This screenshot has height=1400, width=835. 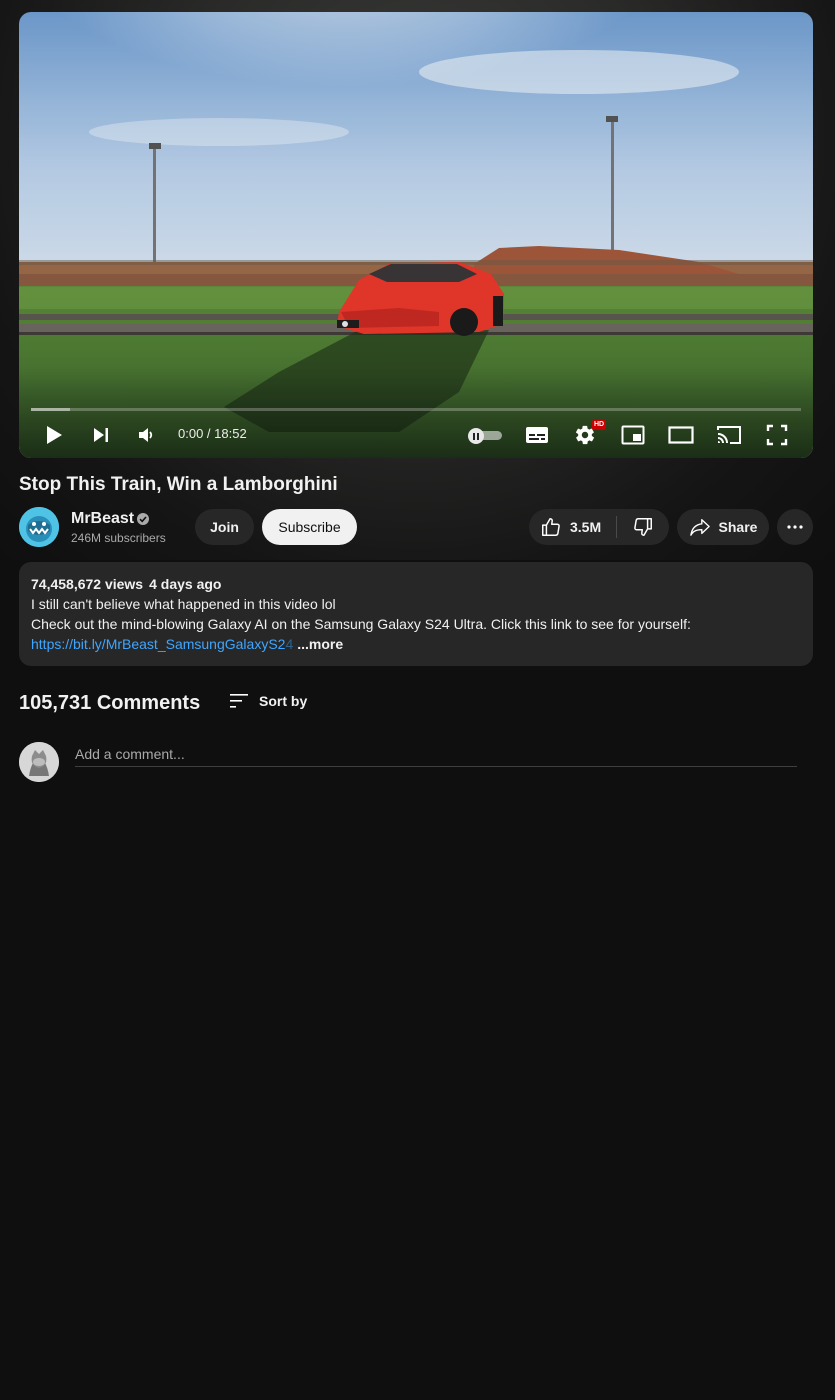 I want to click on play-button, so click(x=54, y=435).